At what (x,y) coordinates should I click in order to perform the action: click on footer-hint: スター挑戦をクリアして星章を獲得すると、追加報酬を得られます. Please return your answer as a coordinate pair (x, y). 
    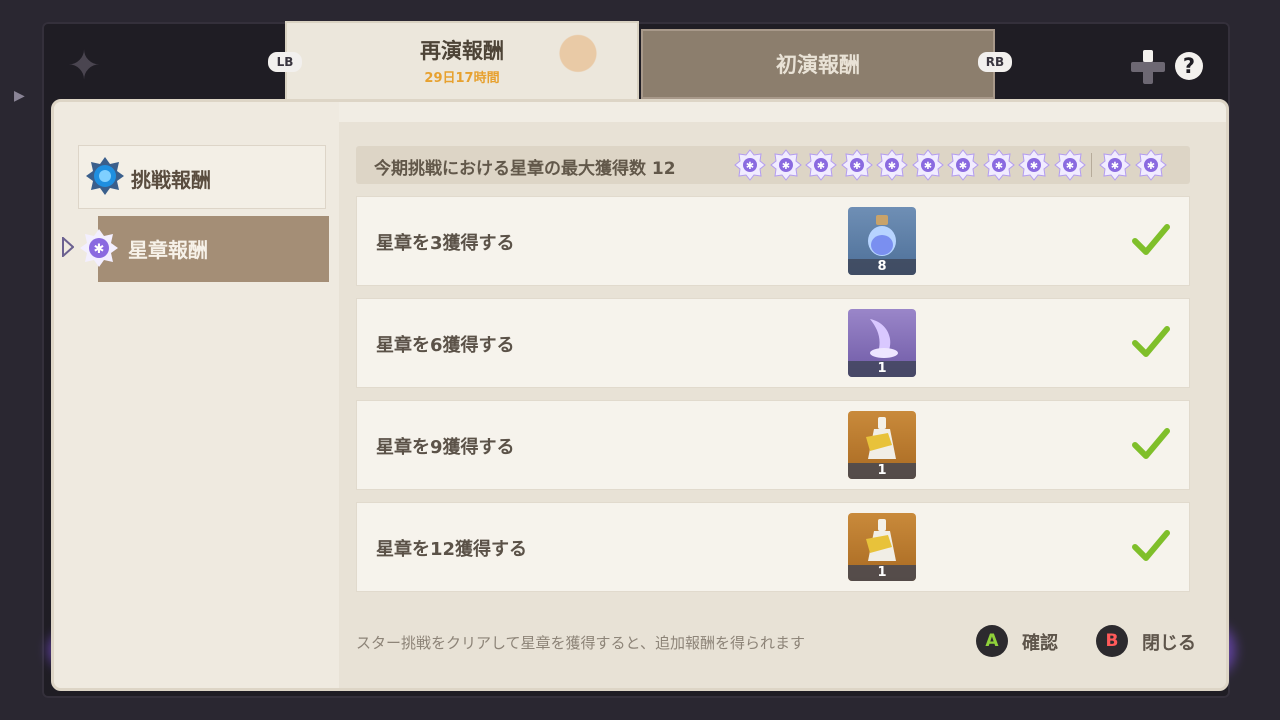
    Looking at the image, I should click on (580, 643).